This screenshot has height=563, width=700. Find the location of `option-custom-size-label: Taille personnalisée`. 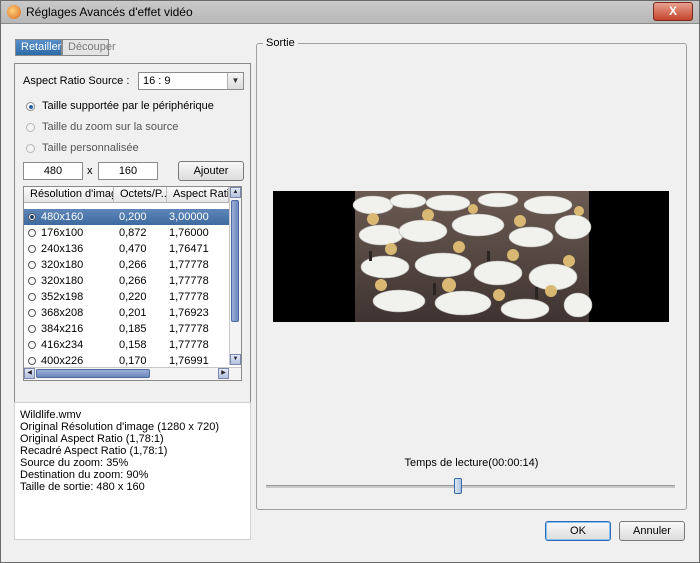

option-custom-size-label: Taille personnalisée is located at coordinates (90, 148).